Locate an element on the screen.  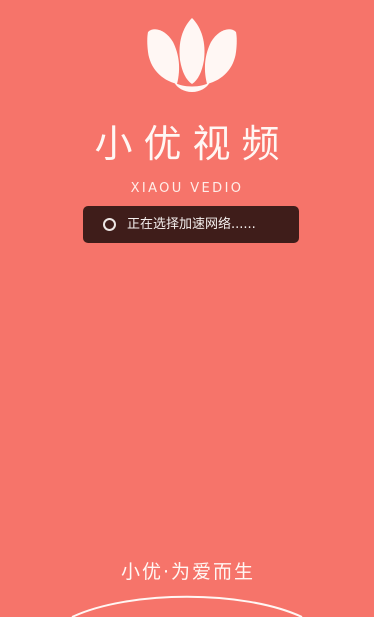
app-subtitle: XIAOU VEDIO is located at coordinates (187, 188).